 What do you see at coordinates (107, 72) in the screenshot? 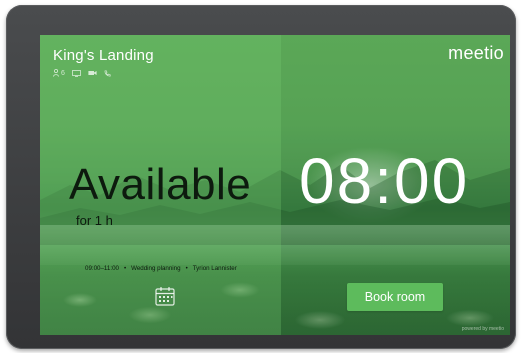
I see `phone-icon` at bounding box center [107, 72].